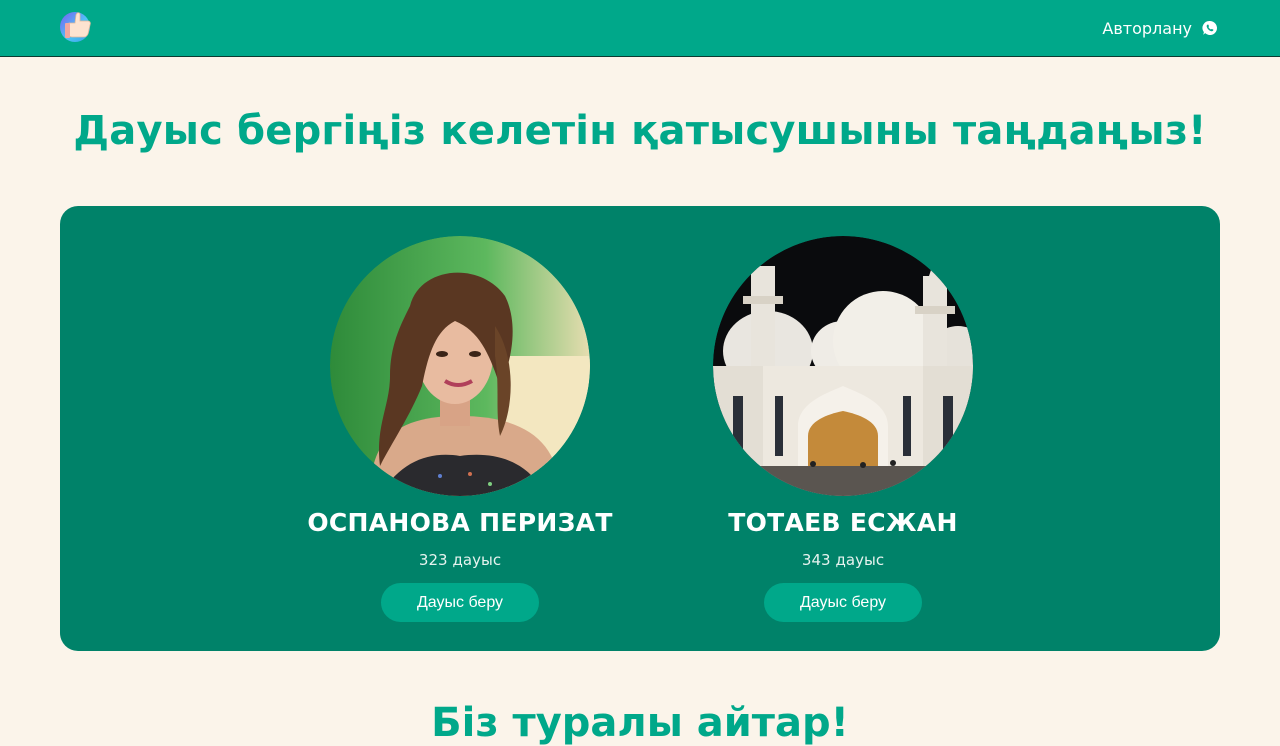  Describe the element at coordinates (1209, 27) in the screenshot. I see `whatsapp-icon` at that location.